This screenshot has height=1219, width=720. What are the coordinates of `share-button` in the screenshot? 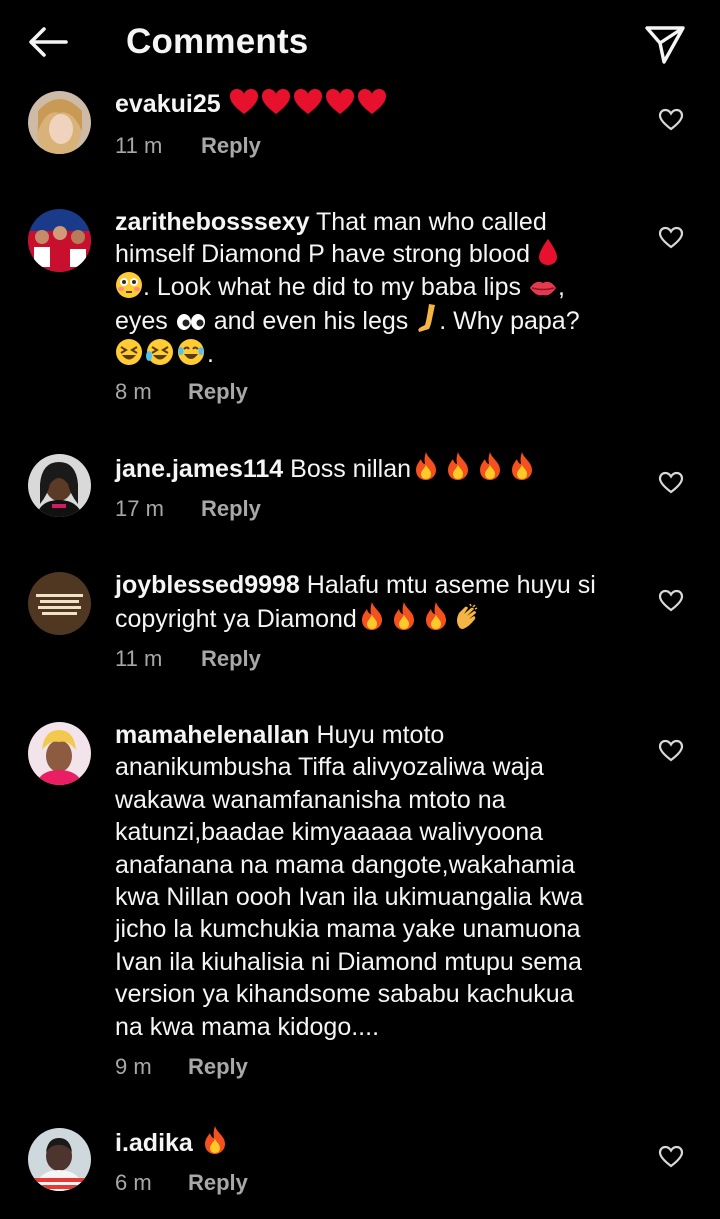 It's located at (665, 43).